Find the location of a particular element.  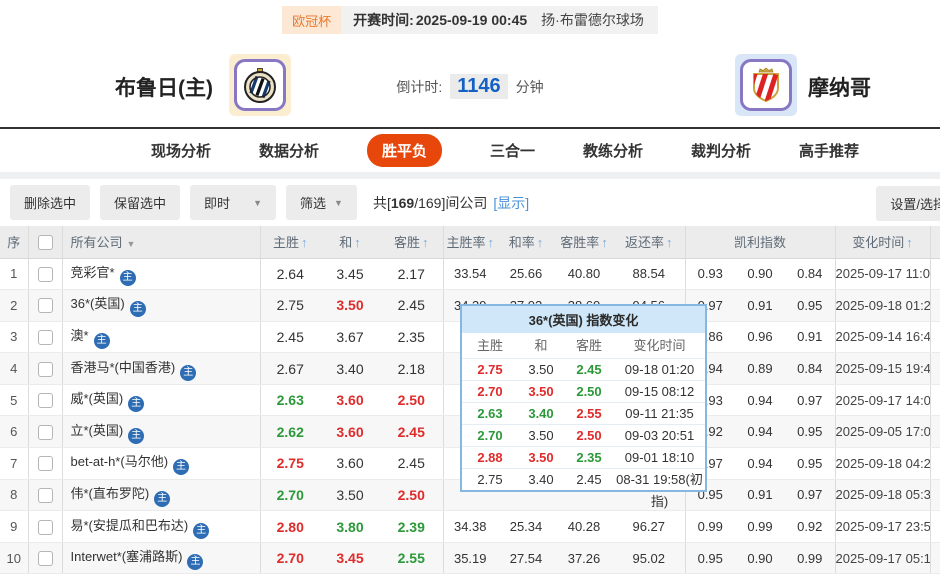

header-away-odds: 客胜 ↑ is located at coordinates (412, 242).